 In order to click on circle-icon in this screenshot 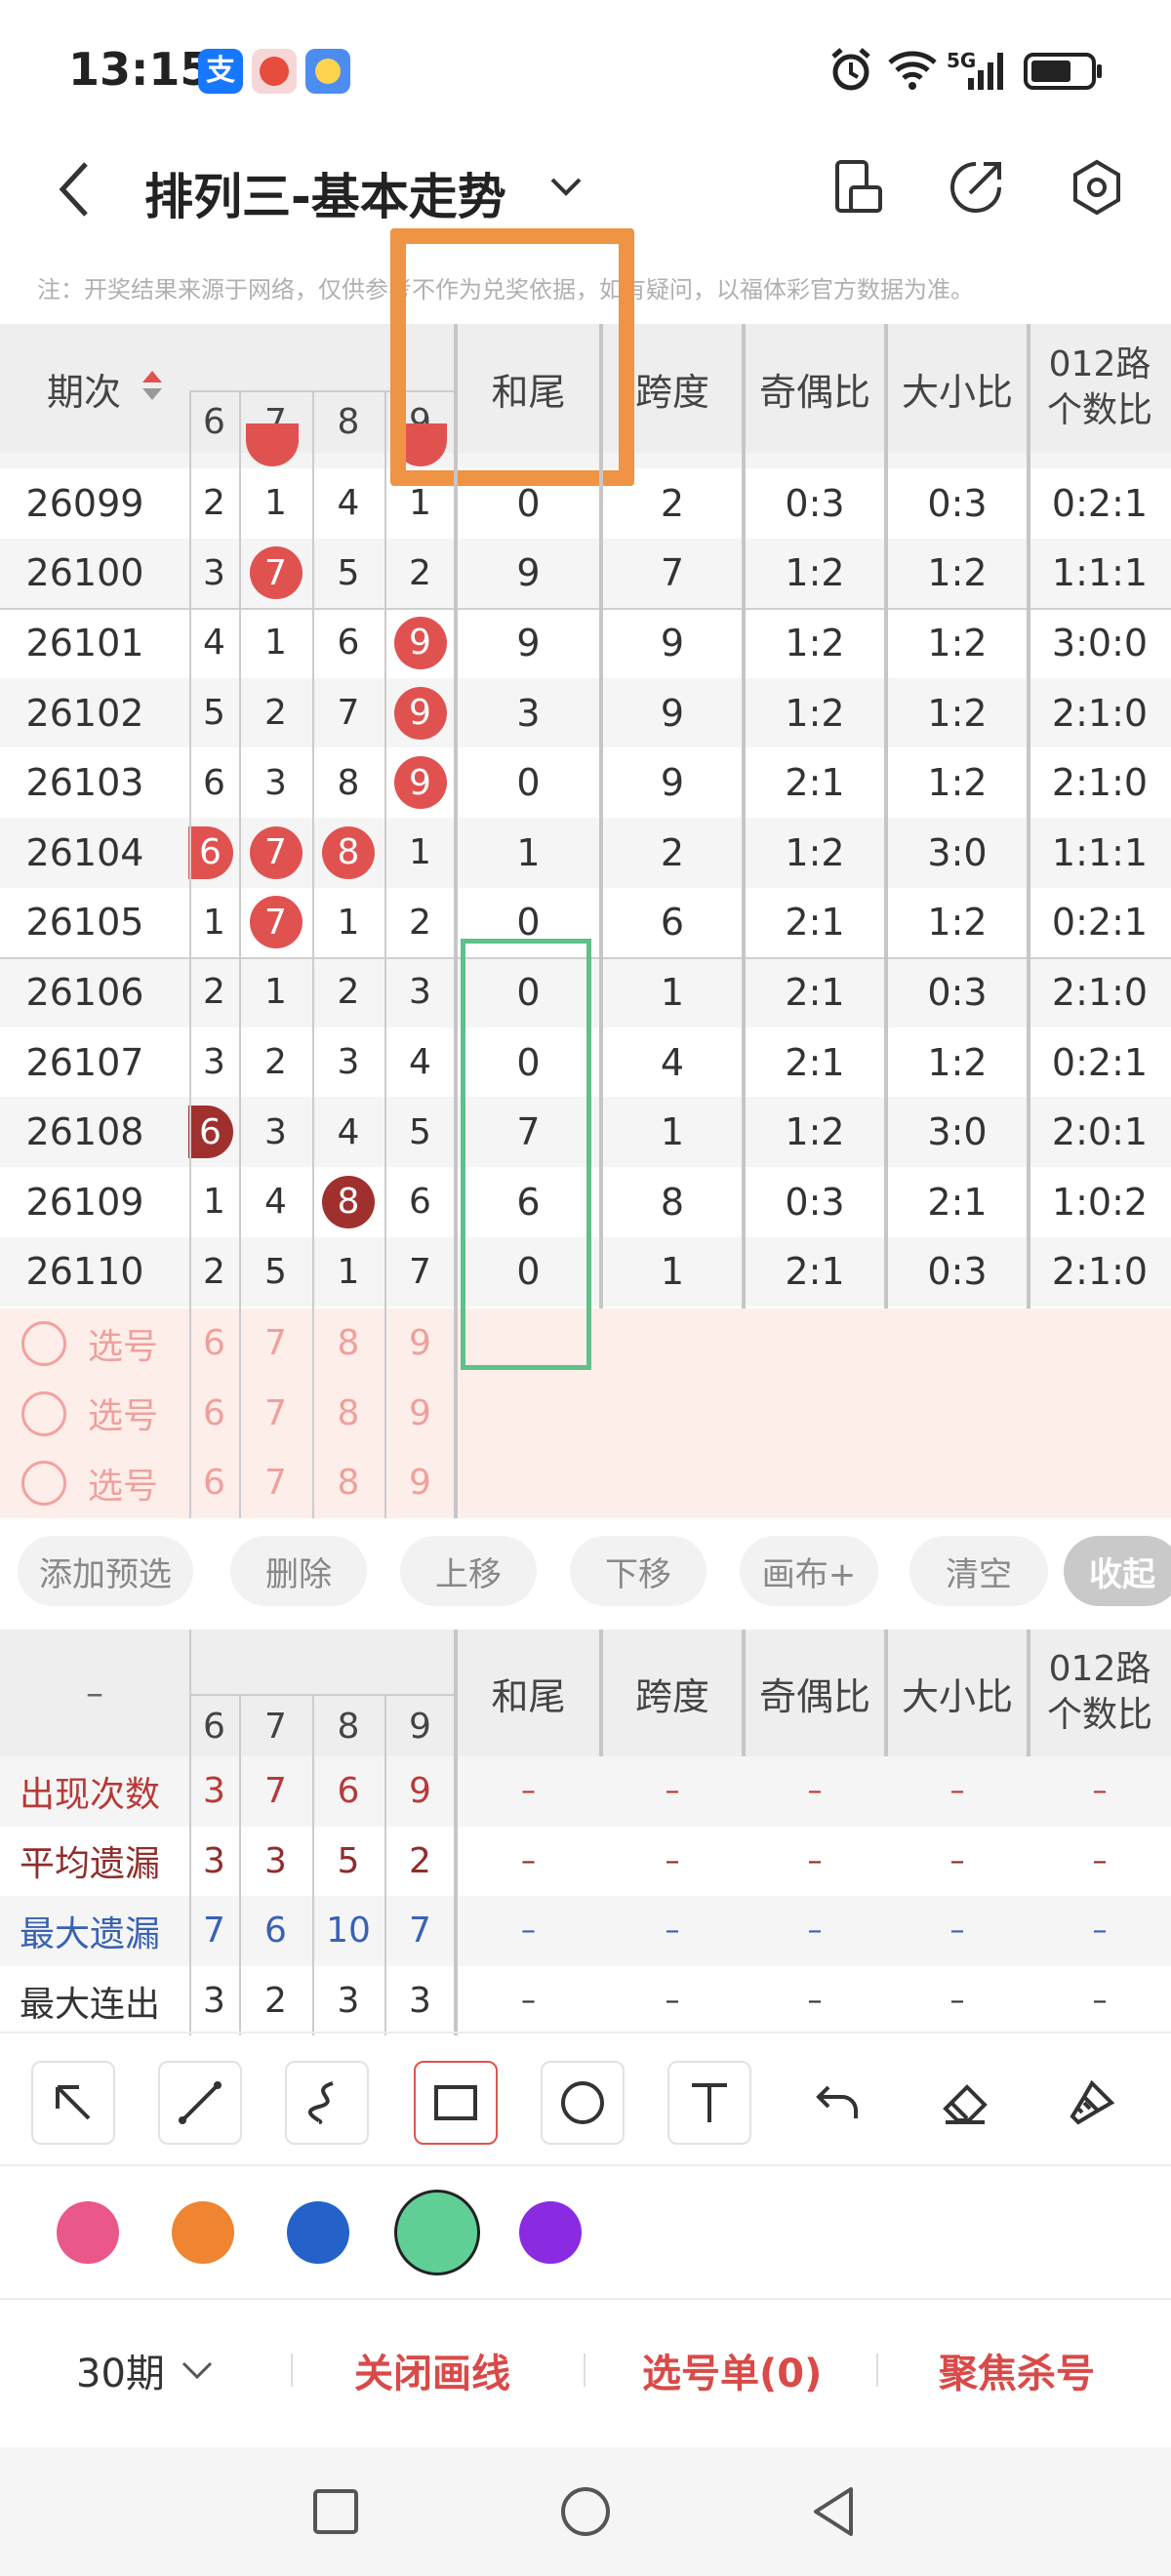, I will do `click(582, 2102)`.